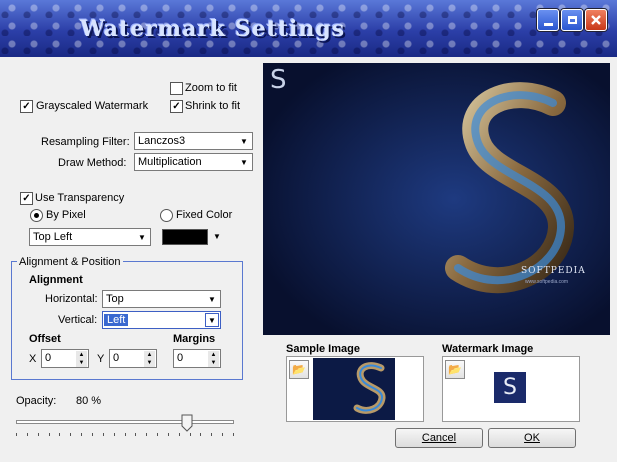 The image size is (617, 462). I want to click on grayscaled-watermark-label: Grayscaled Watermark, so click(92, 106).